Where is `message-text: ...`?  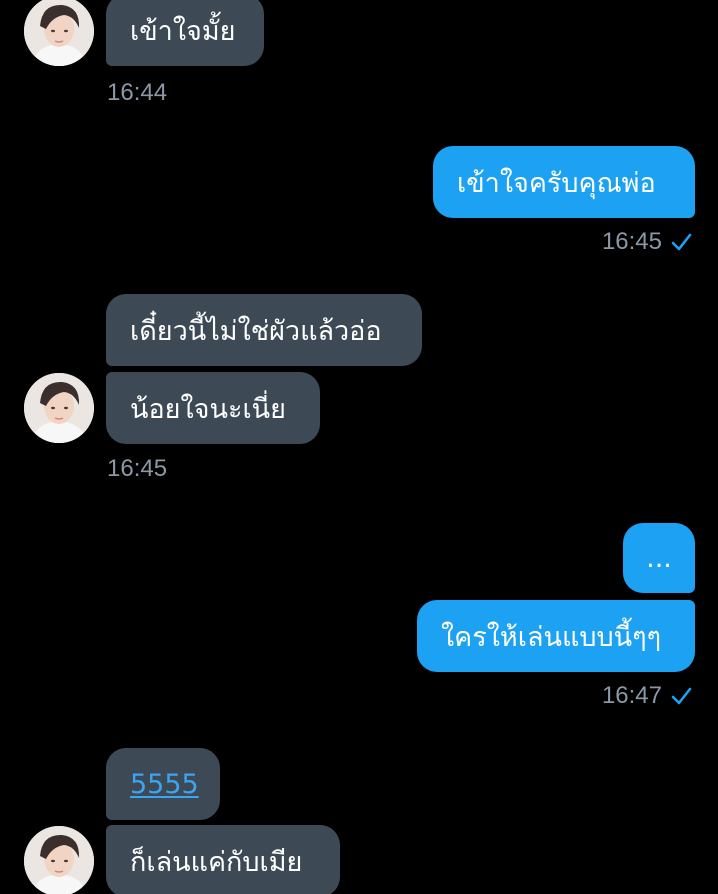 message-text: ... is located at coordinates (659, 558).